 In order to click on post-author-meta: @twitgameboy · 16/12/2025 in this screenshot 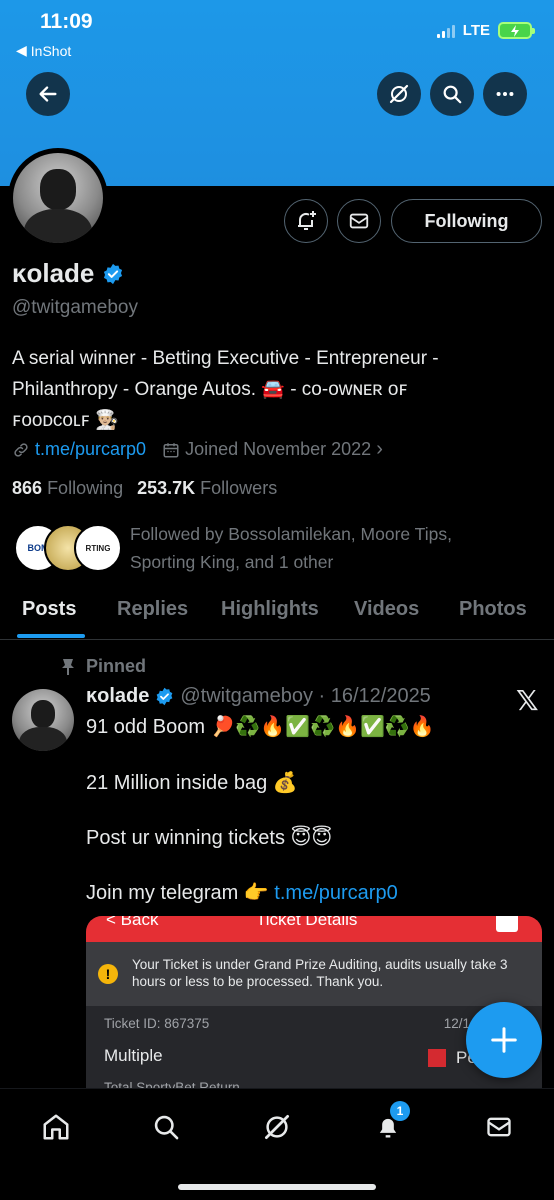, I will do `click(305, 696)`.